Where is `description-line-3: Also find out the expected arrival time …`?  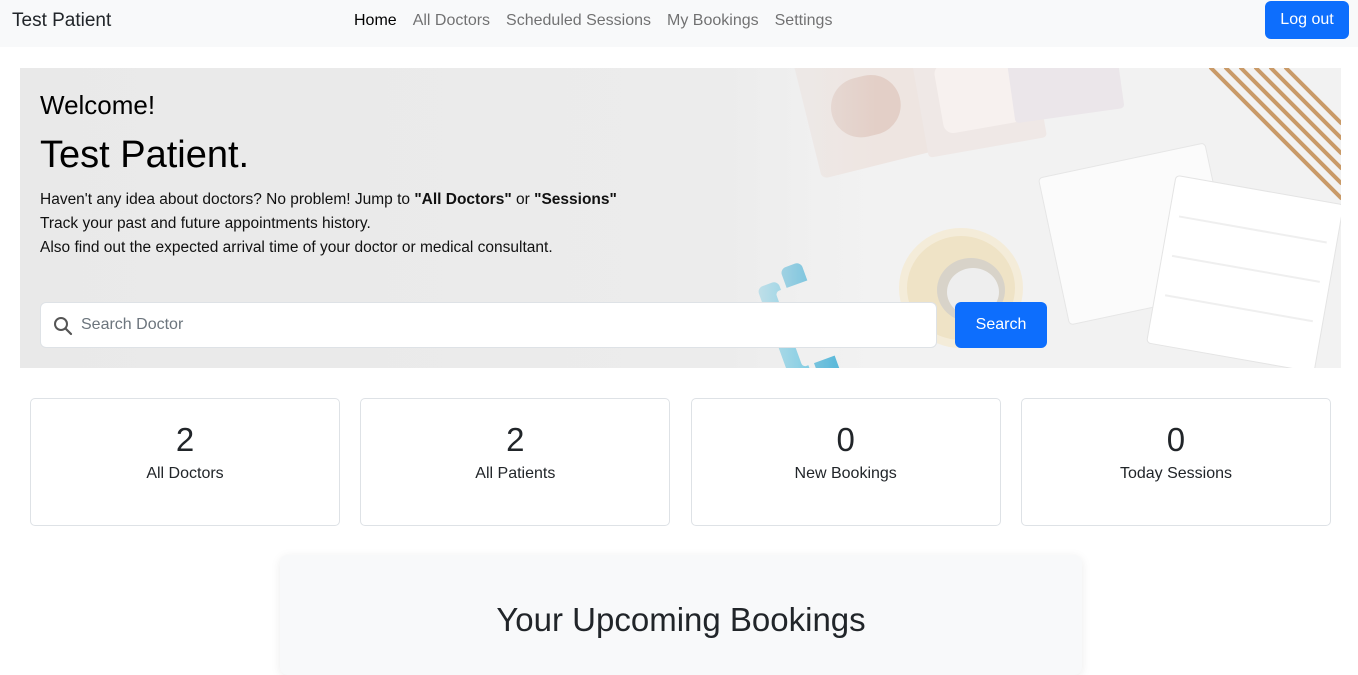 description-line-3: Also find out the expected arrival time … is located at coordinates (296, 247).